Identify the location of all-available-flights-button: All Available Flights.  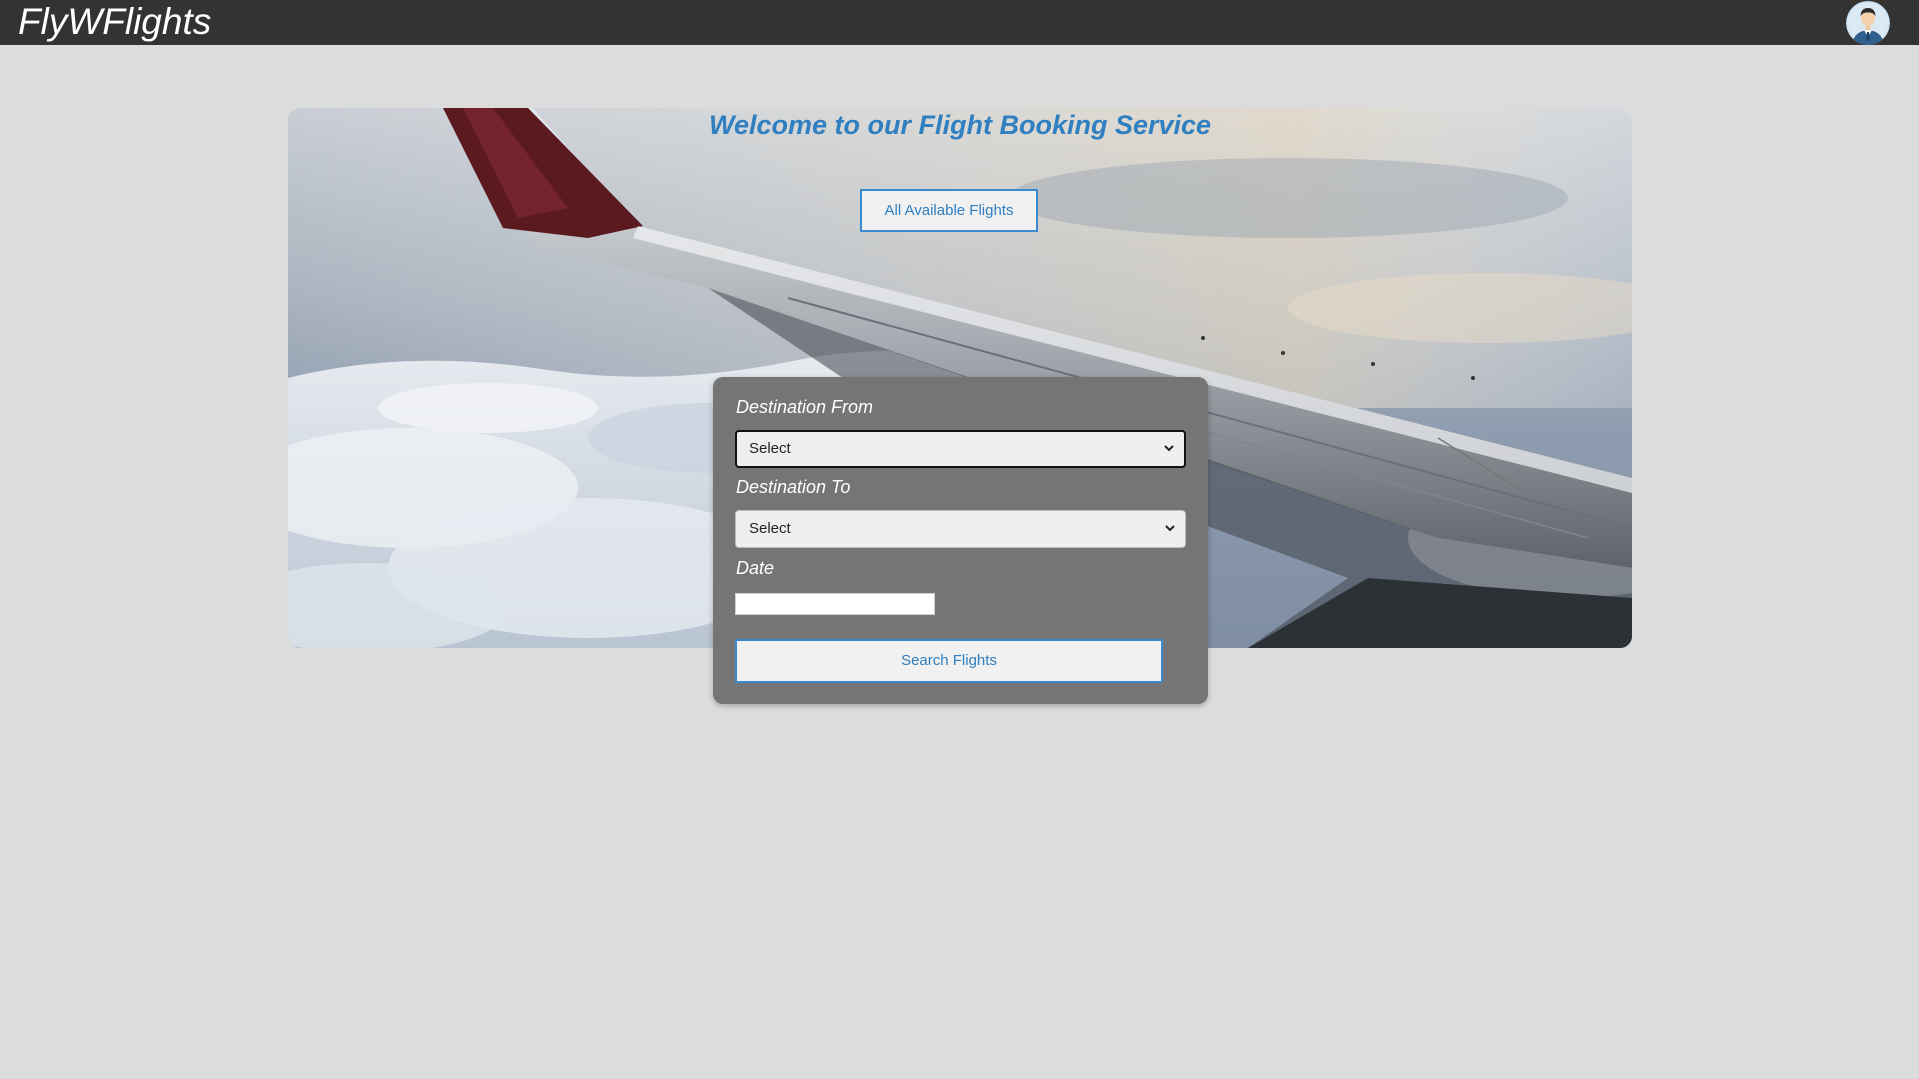
(949, 210).